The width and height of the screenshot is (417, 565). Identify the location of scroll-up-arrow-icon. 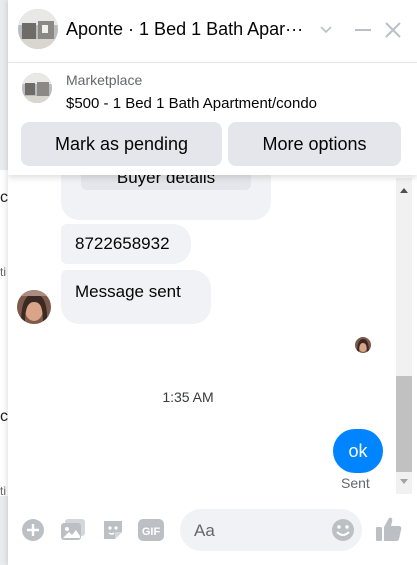
(404, 190).